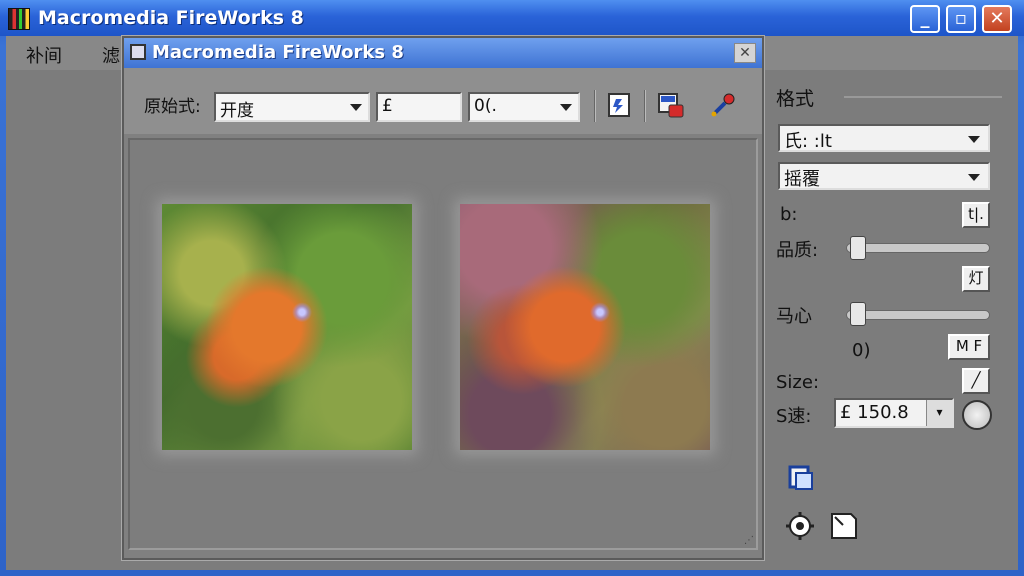 The height and width of the screenshot is (576, 1024). Describe the element at coordinates (671, 105) in the screenshot. I see `export-icon` at that location.